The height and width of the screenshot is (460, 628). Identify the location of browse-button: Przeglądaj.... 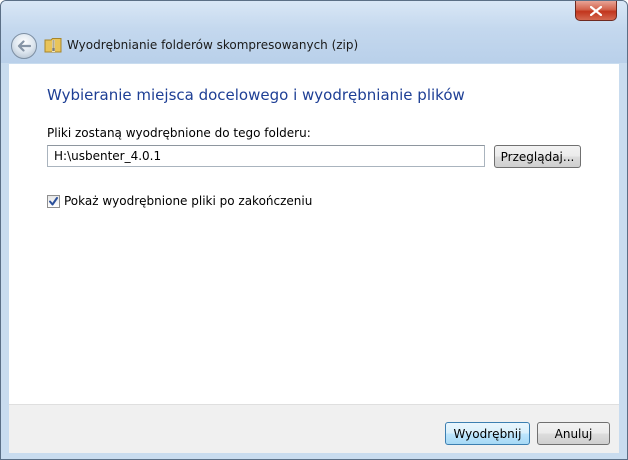
(537, 156).